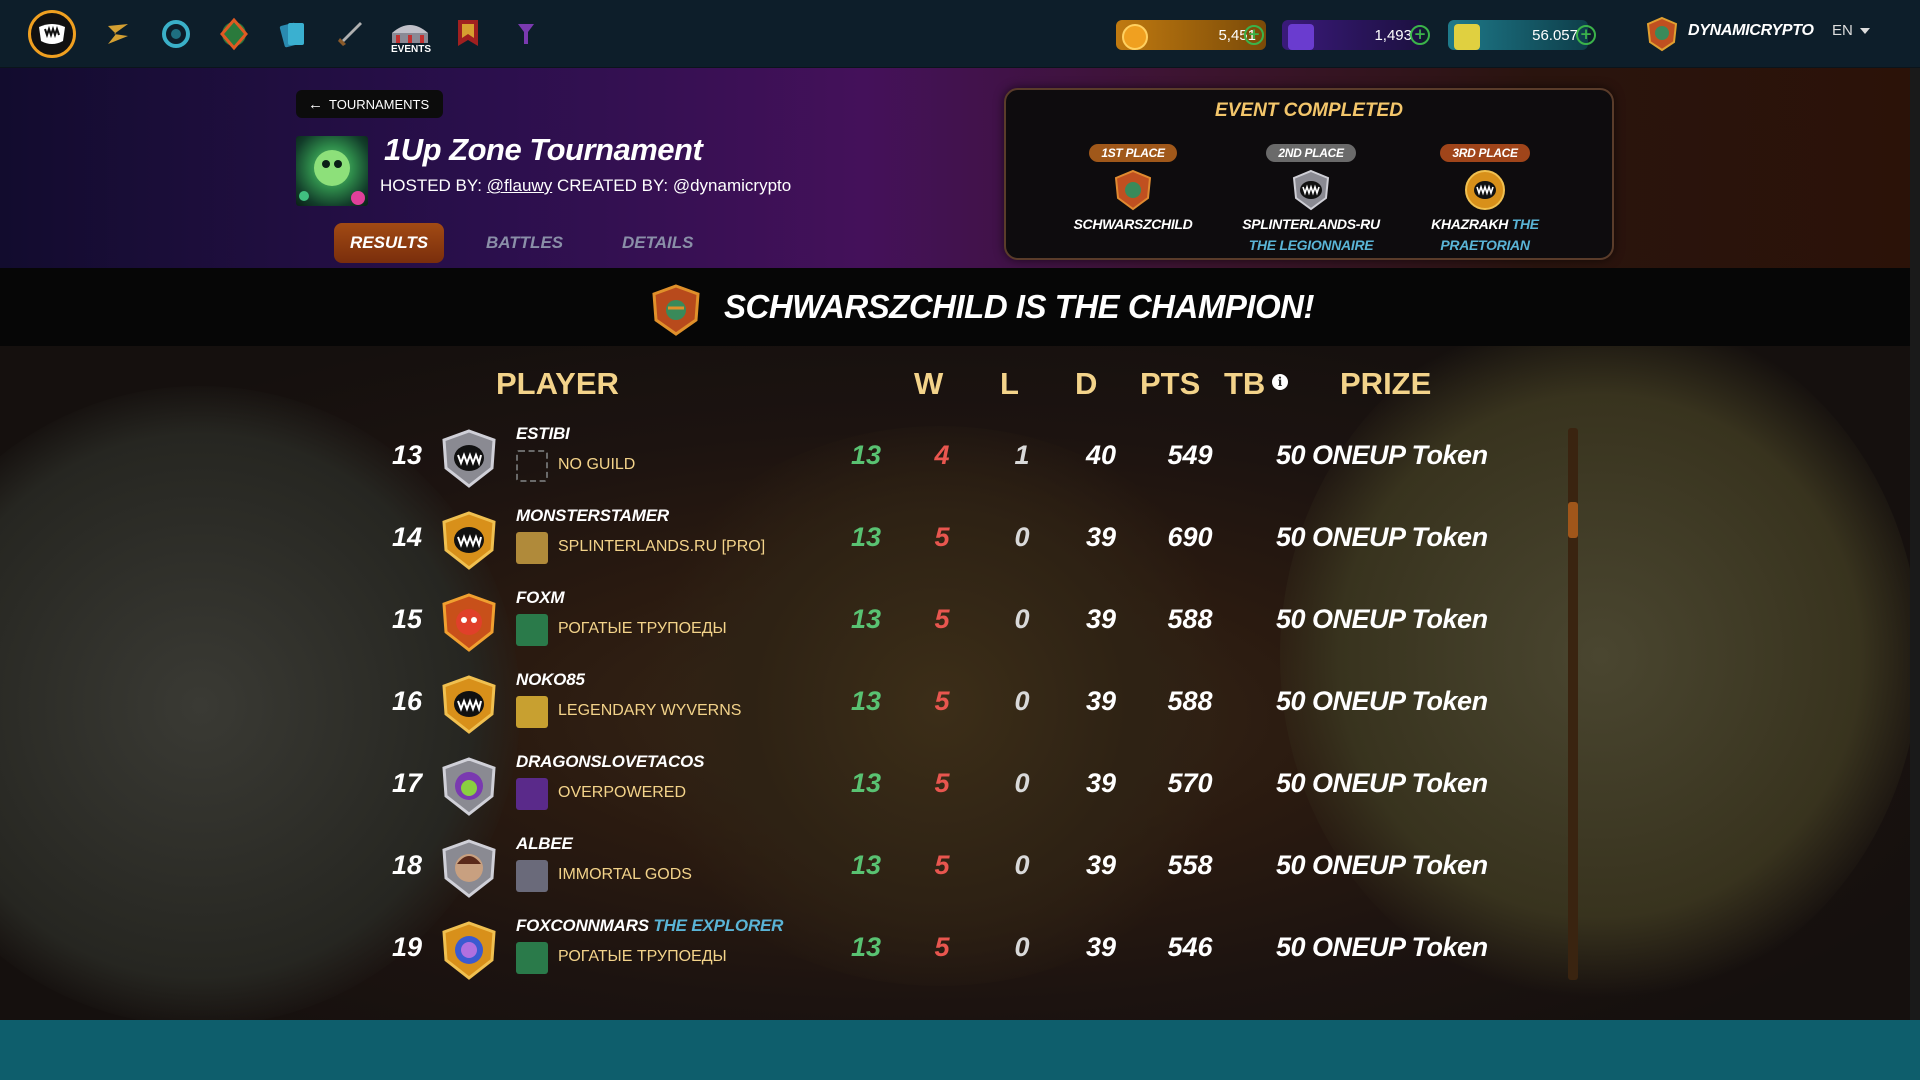 The width and height of the screenshot is (1920, 1080). Describe the element at coordinates (1133, 224) in the screenshot. I see `first-place-name: SCHWARSZCHILD` at that location.